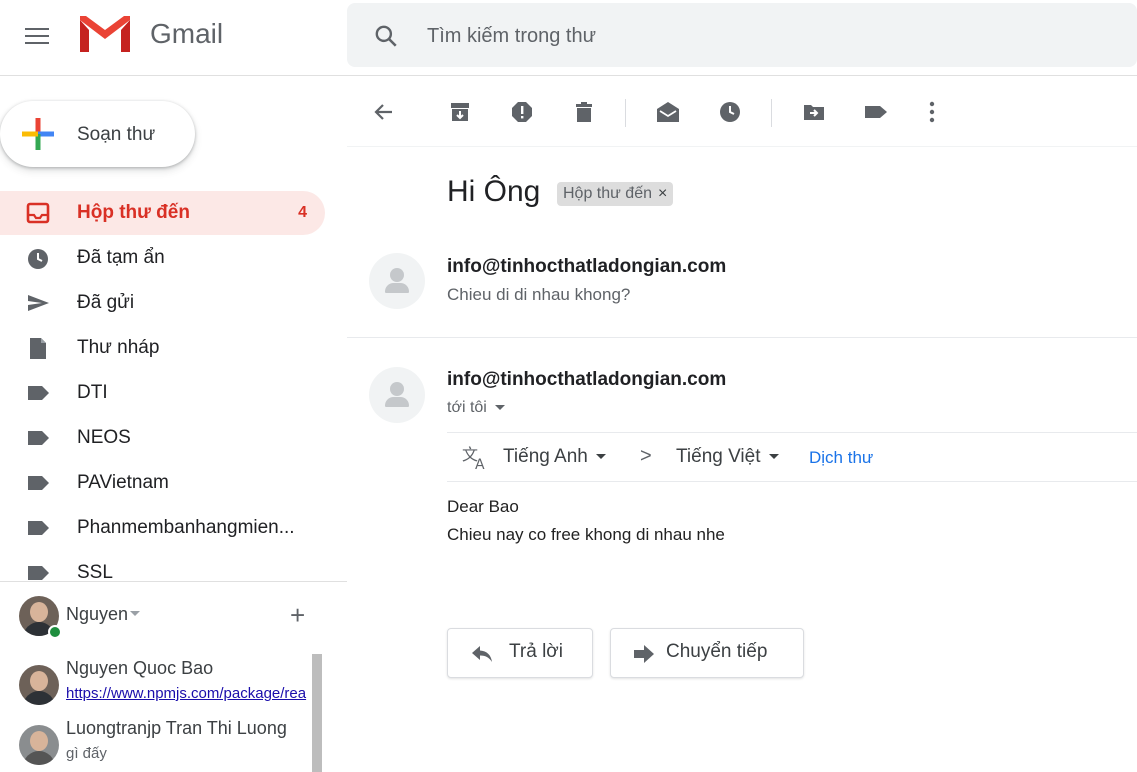 This screenshot has height=772, width=1137. I want to click on message-snippet: Chieu di di nhau khong?, so click(539, 294).